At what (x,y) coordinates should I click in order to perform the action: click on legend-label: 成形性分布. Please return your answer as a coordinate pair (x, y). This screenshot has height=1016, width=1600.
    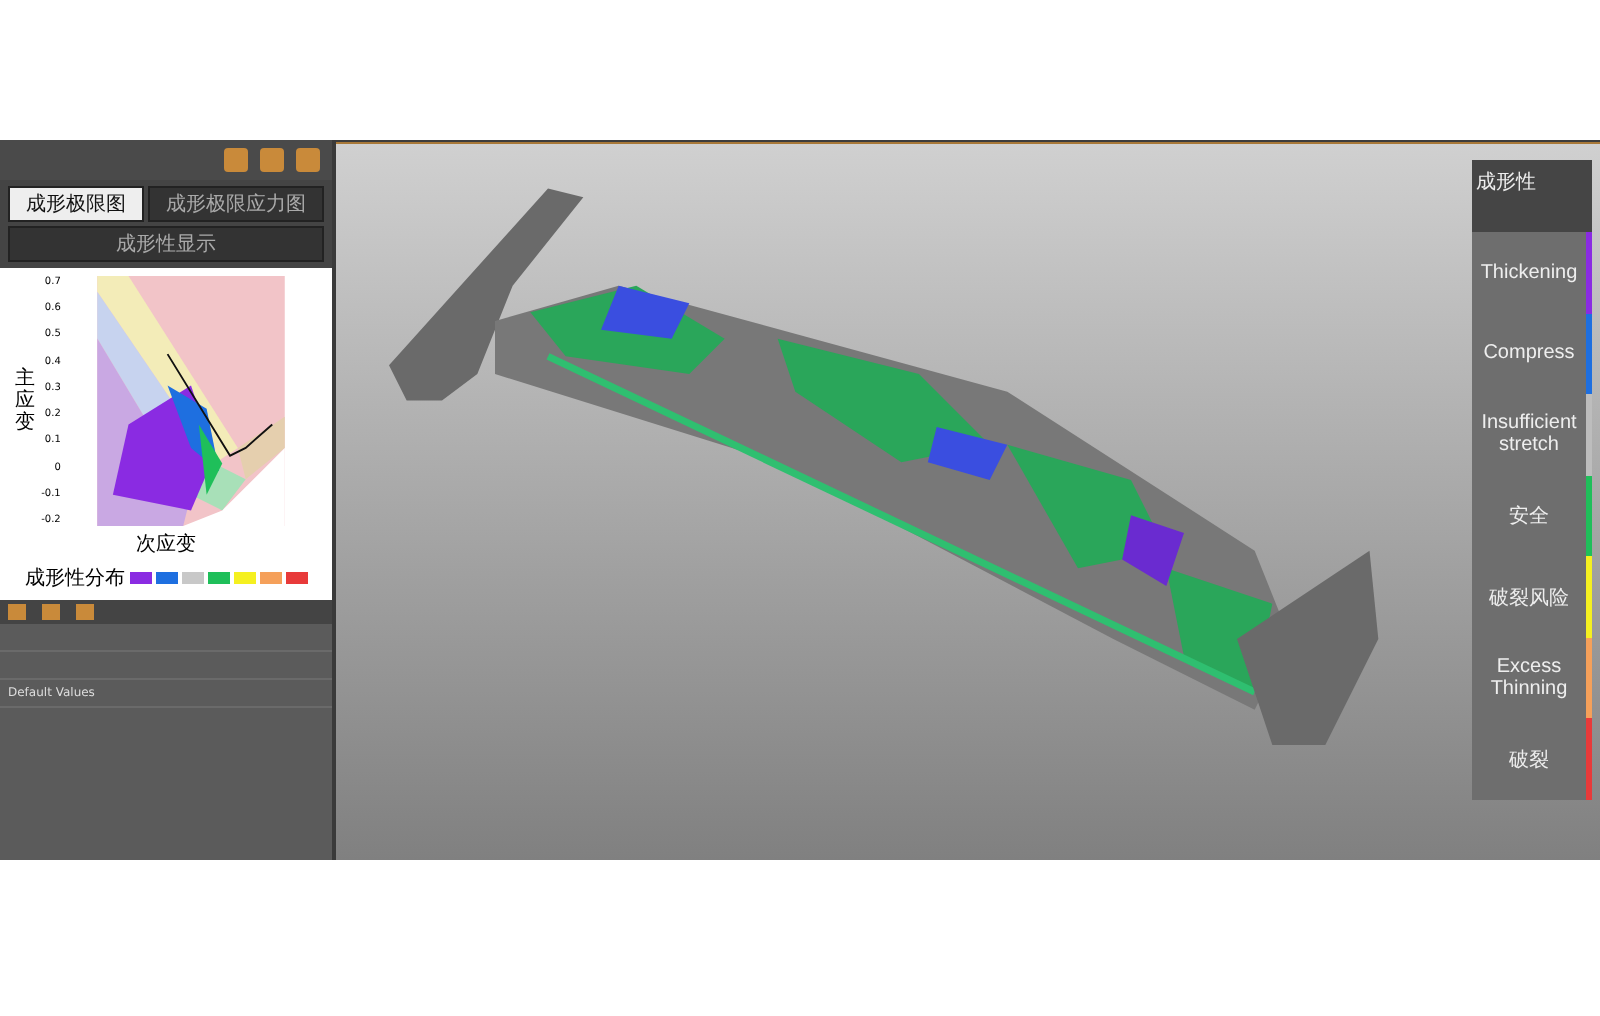
    Looking at the image, I should click on (75, 578).